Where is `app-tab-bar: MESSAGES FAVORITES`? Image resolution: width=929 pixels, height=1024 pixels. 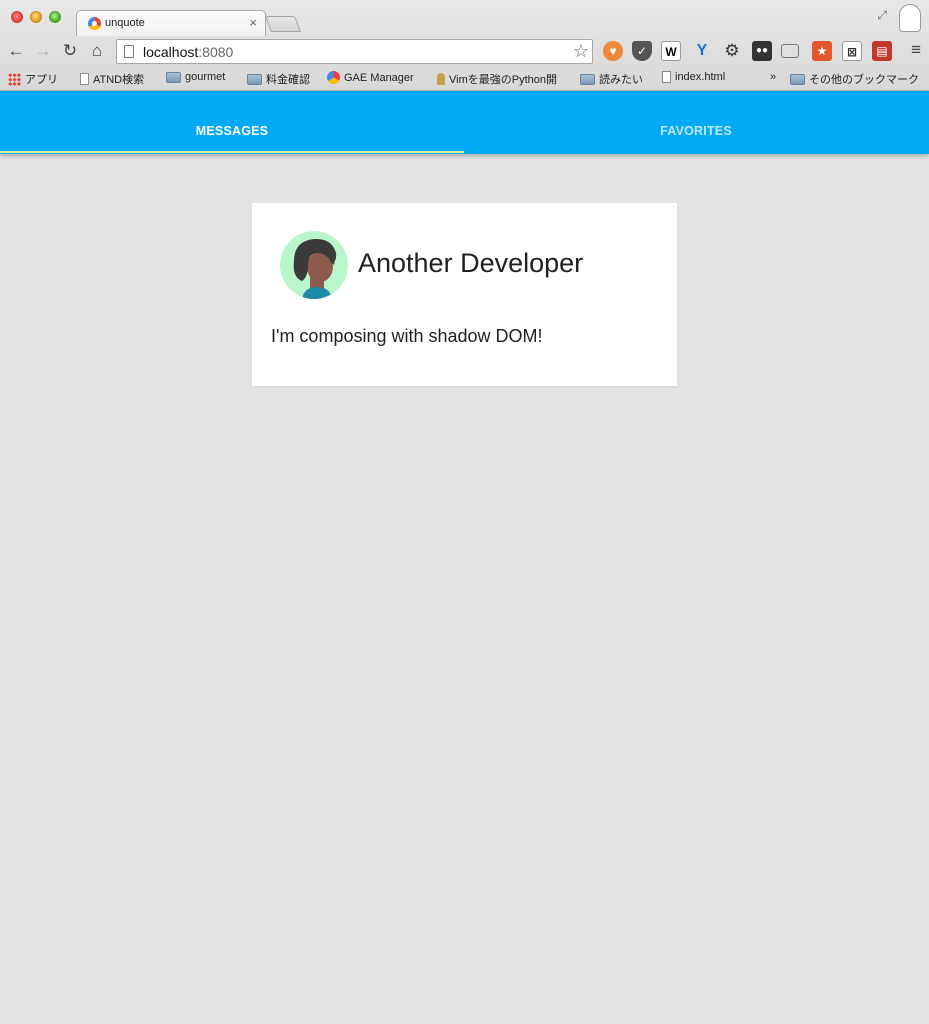 app-tab-bar: MESSAGES FAVORITES is located at coordinates (464, 122).